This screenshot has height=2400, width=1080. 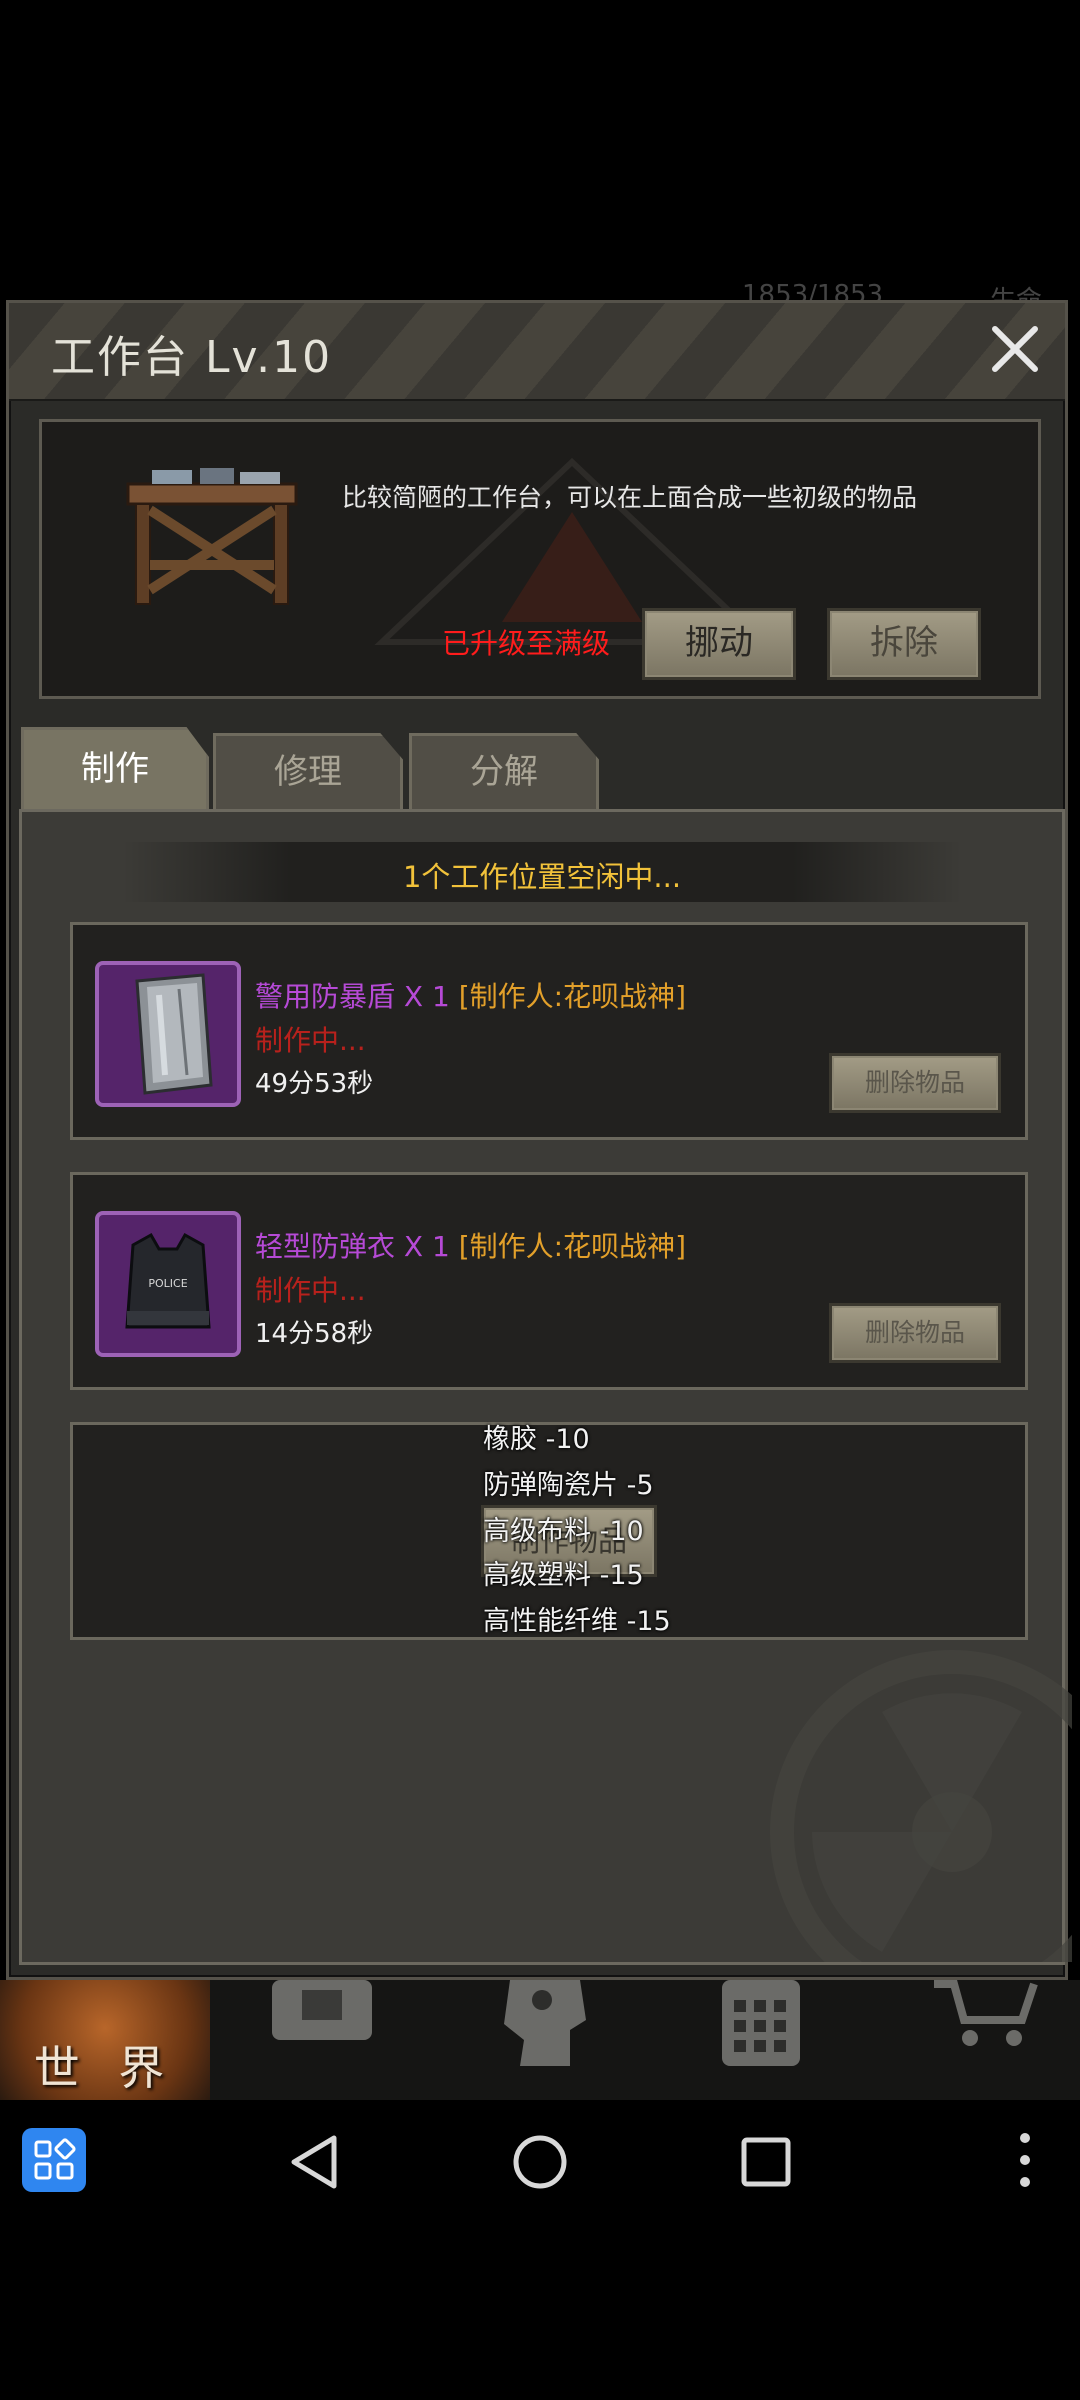 I want to click on backpack-icon, so click(x=322, y=2020).